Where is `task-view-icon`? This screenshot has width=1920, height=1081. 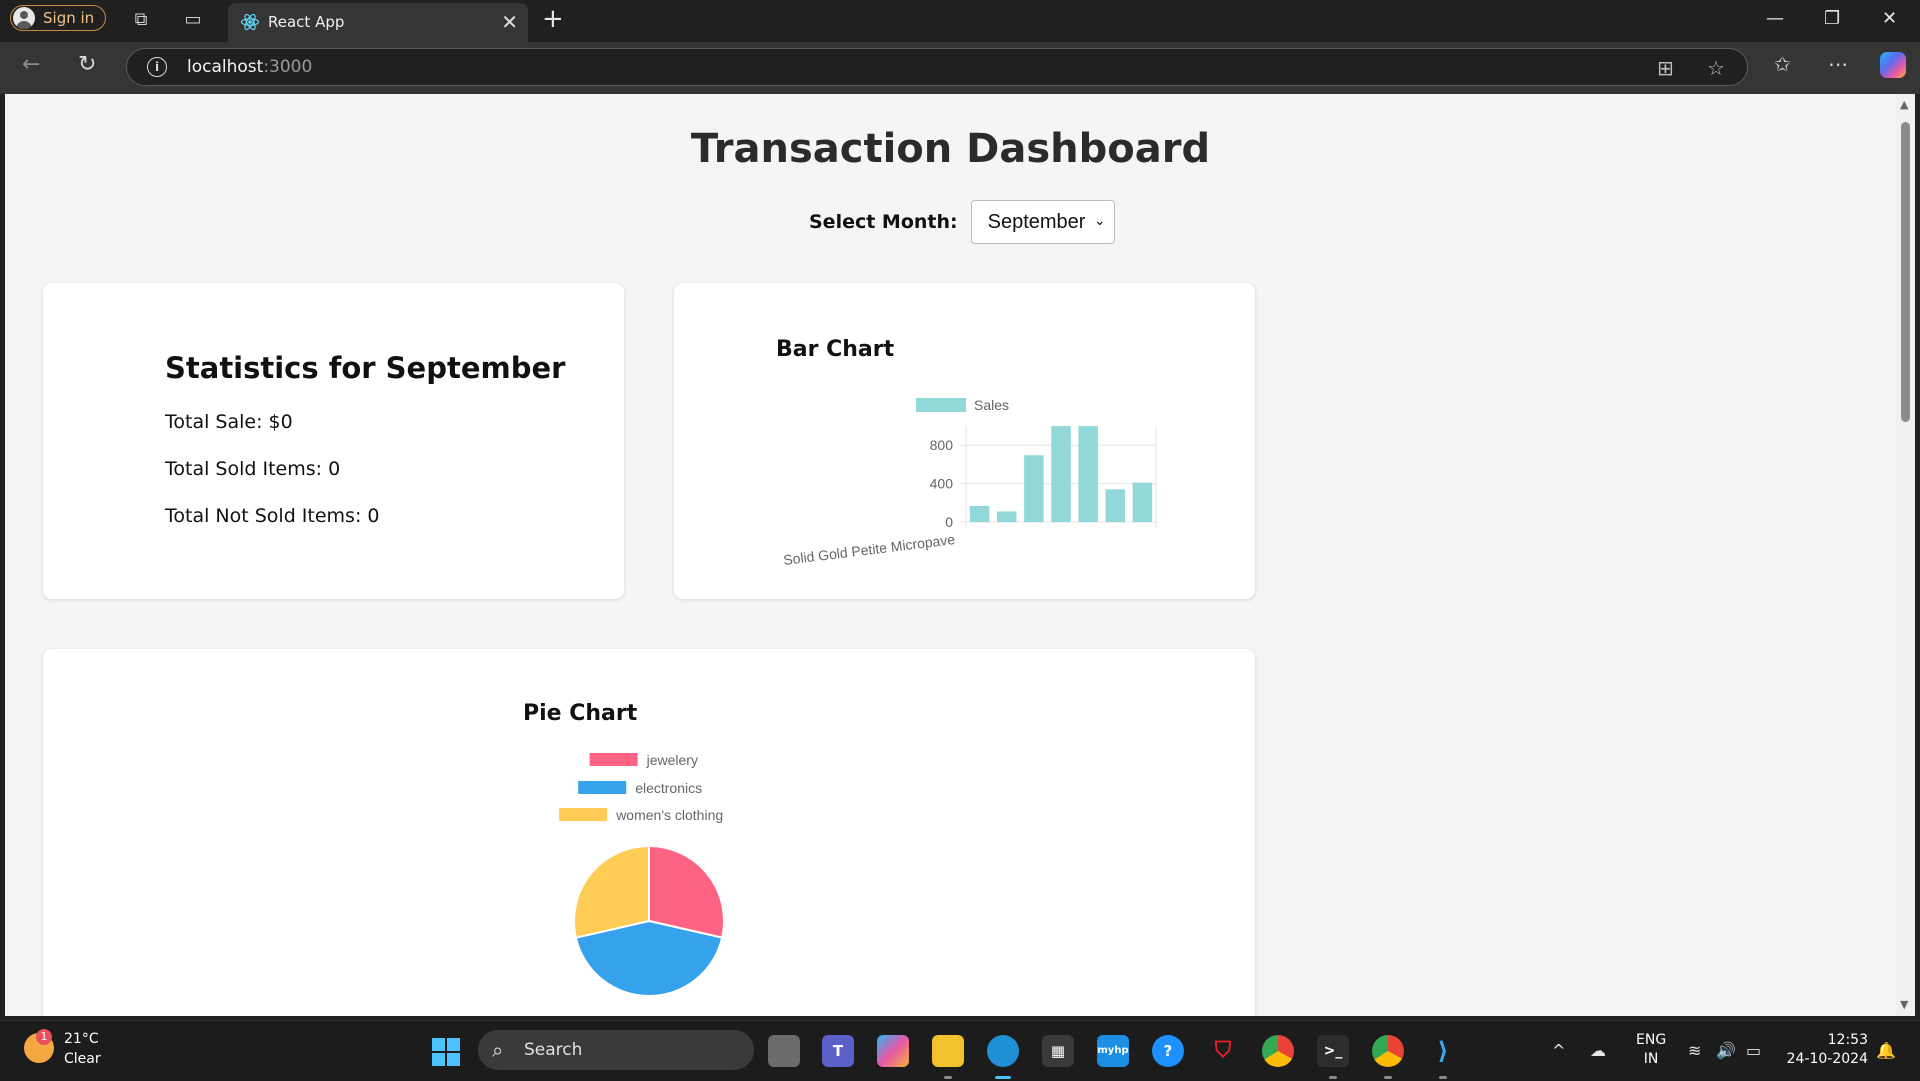 task-view-icon is located at coordinates (784, 1051).